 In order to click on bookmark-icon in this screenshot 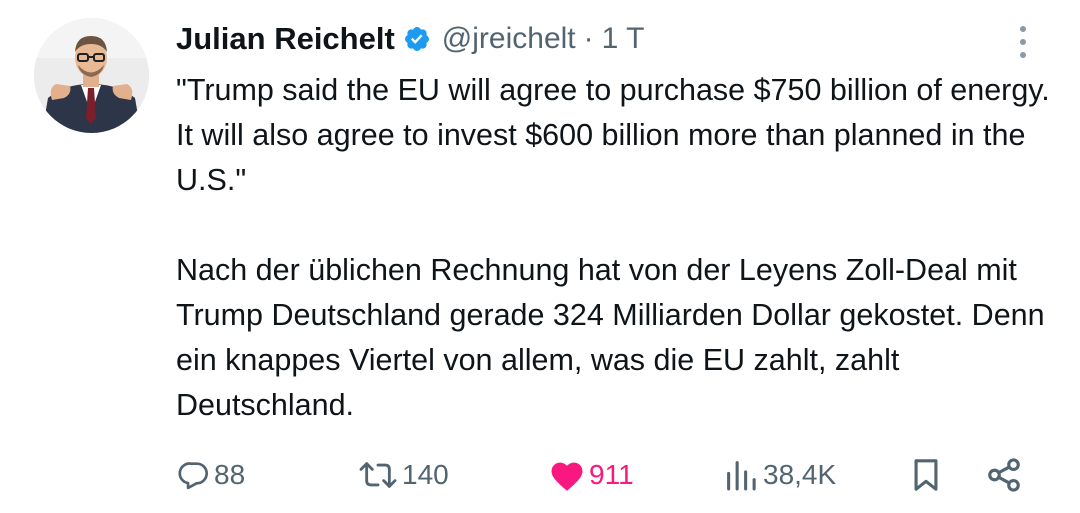, I will do `click(926, 475)`.